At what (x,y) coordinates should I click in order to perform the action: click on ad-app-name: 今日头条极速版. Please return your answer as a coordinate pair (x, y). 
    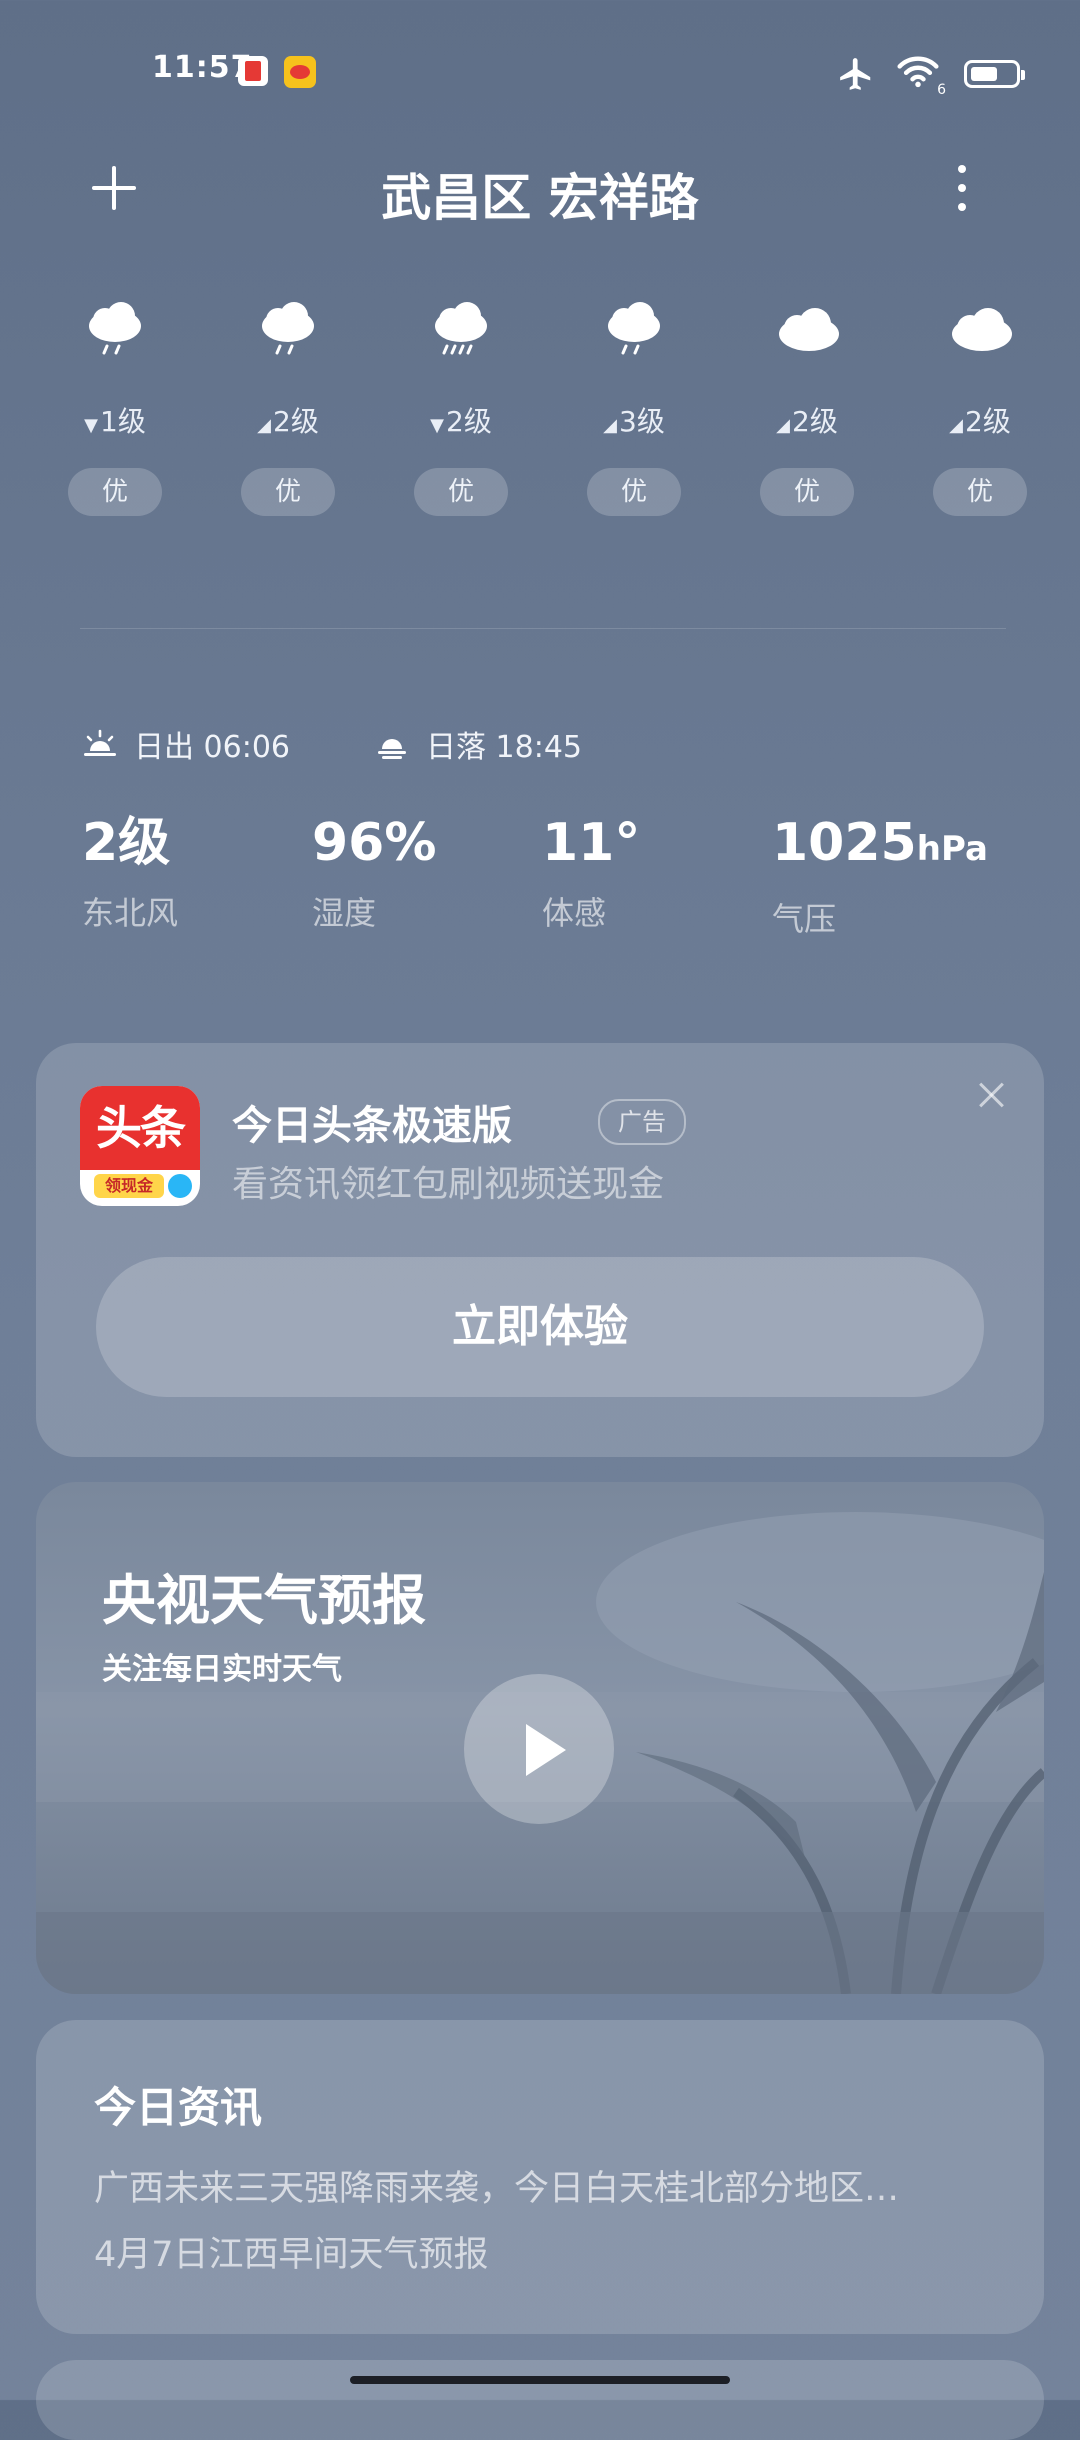
    Looking at the image, I should click on (372, 1126).